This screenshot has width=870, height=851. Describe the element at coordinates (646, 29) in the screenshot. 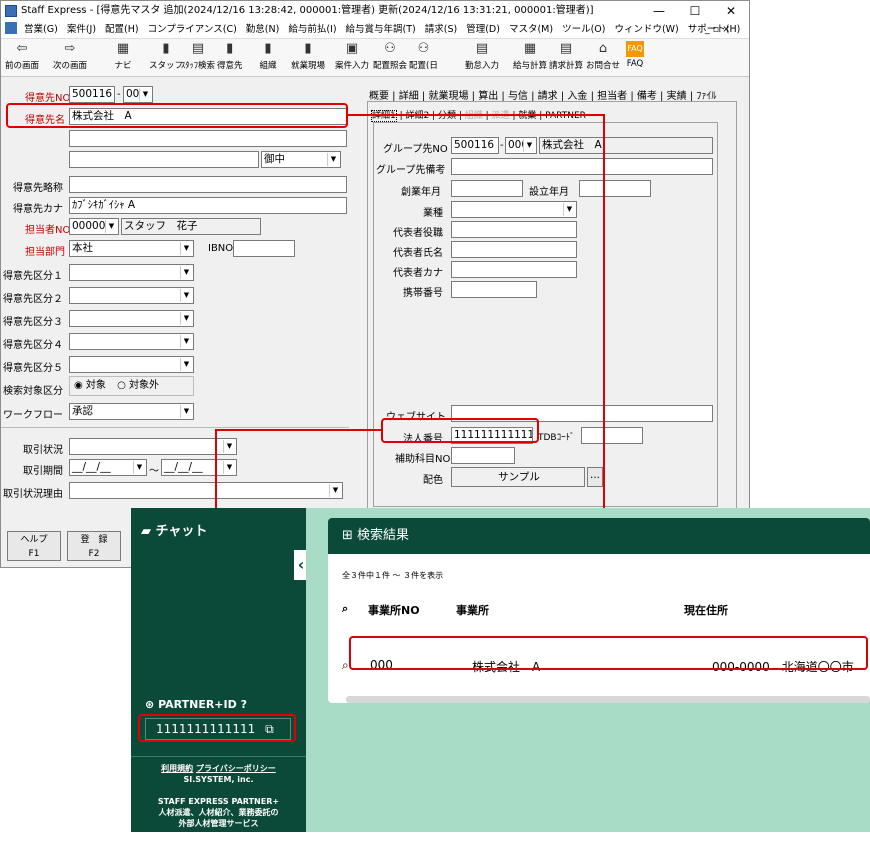

I see `menu-window: ウィンドウ(W)` at that location.